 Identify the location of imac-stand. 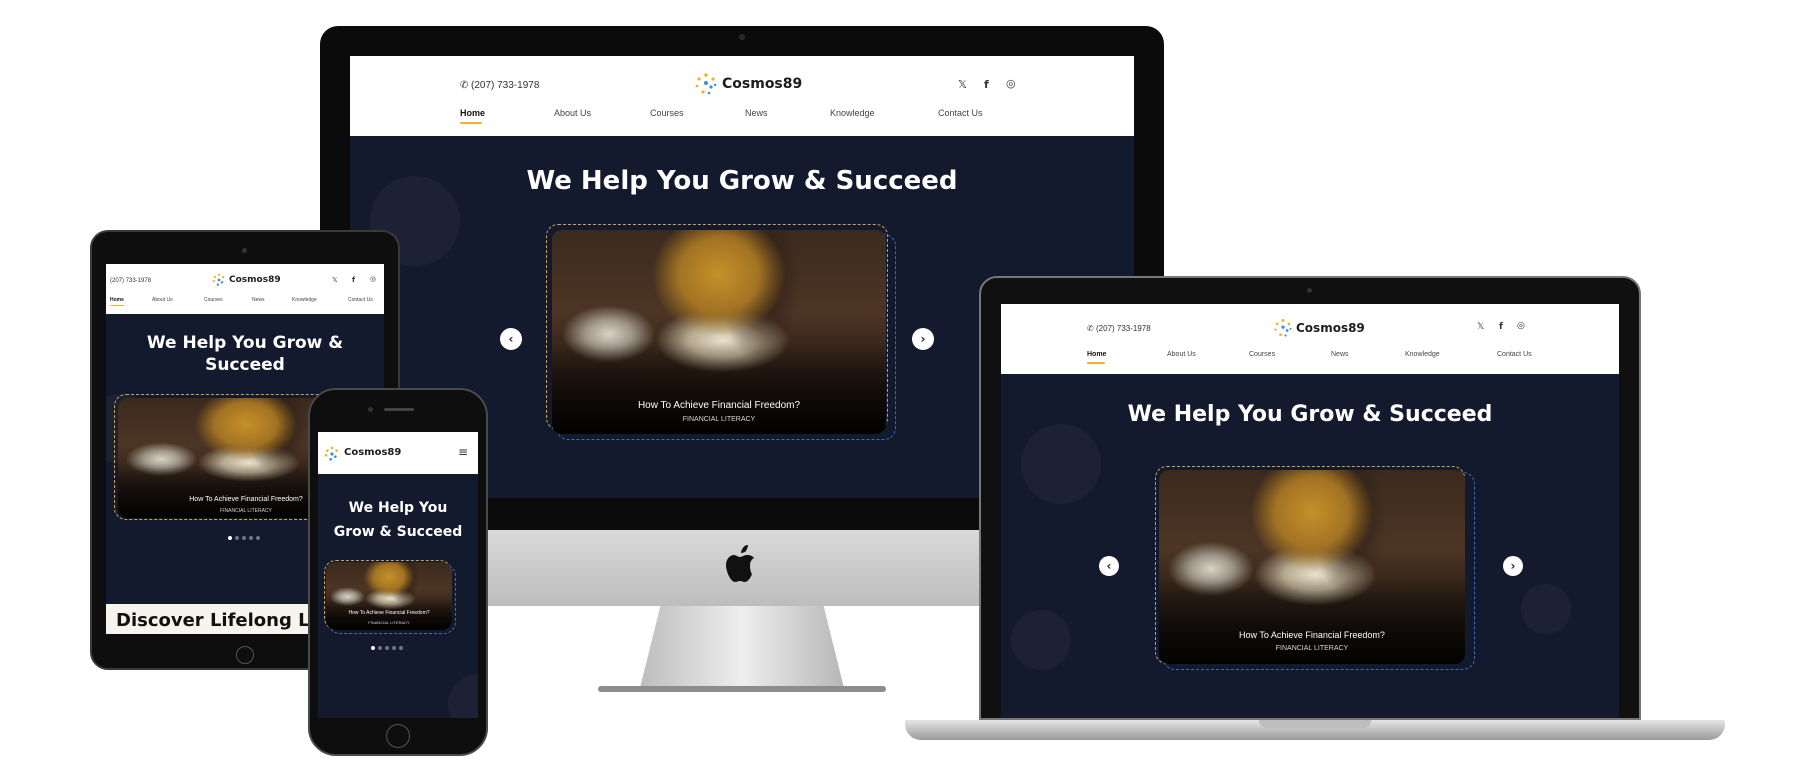
(742, 647).